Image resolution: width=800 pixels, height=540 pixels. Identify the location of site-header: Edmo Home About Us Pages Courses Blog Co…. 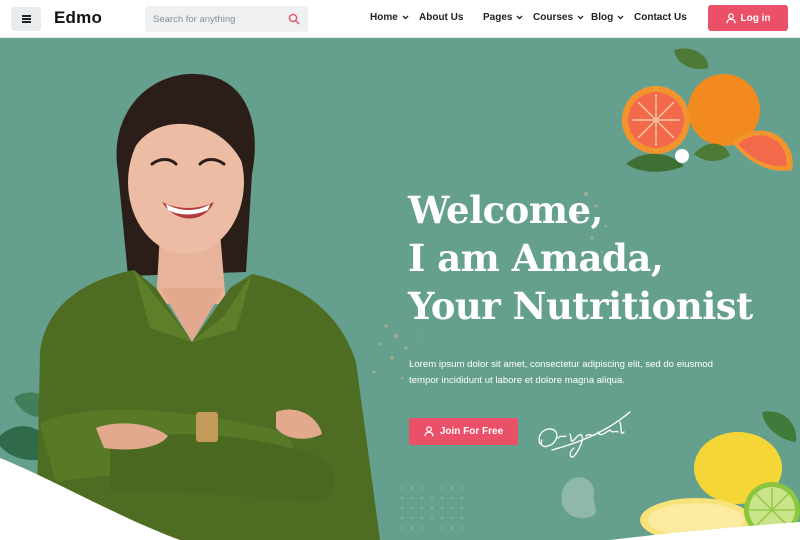
(400, 19).